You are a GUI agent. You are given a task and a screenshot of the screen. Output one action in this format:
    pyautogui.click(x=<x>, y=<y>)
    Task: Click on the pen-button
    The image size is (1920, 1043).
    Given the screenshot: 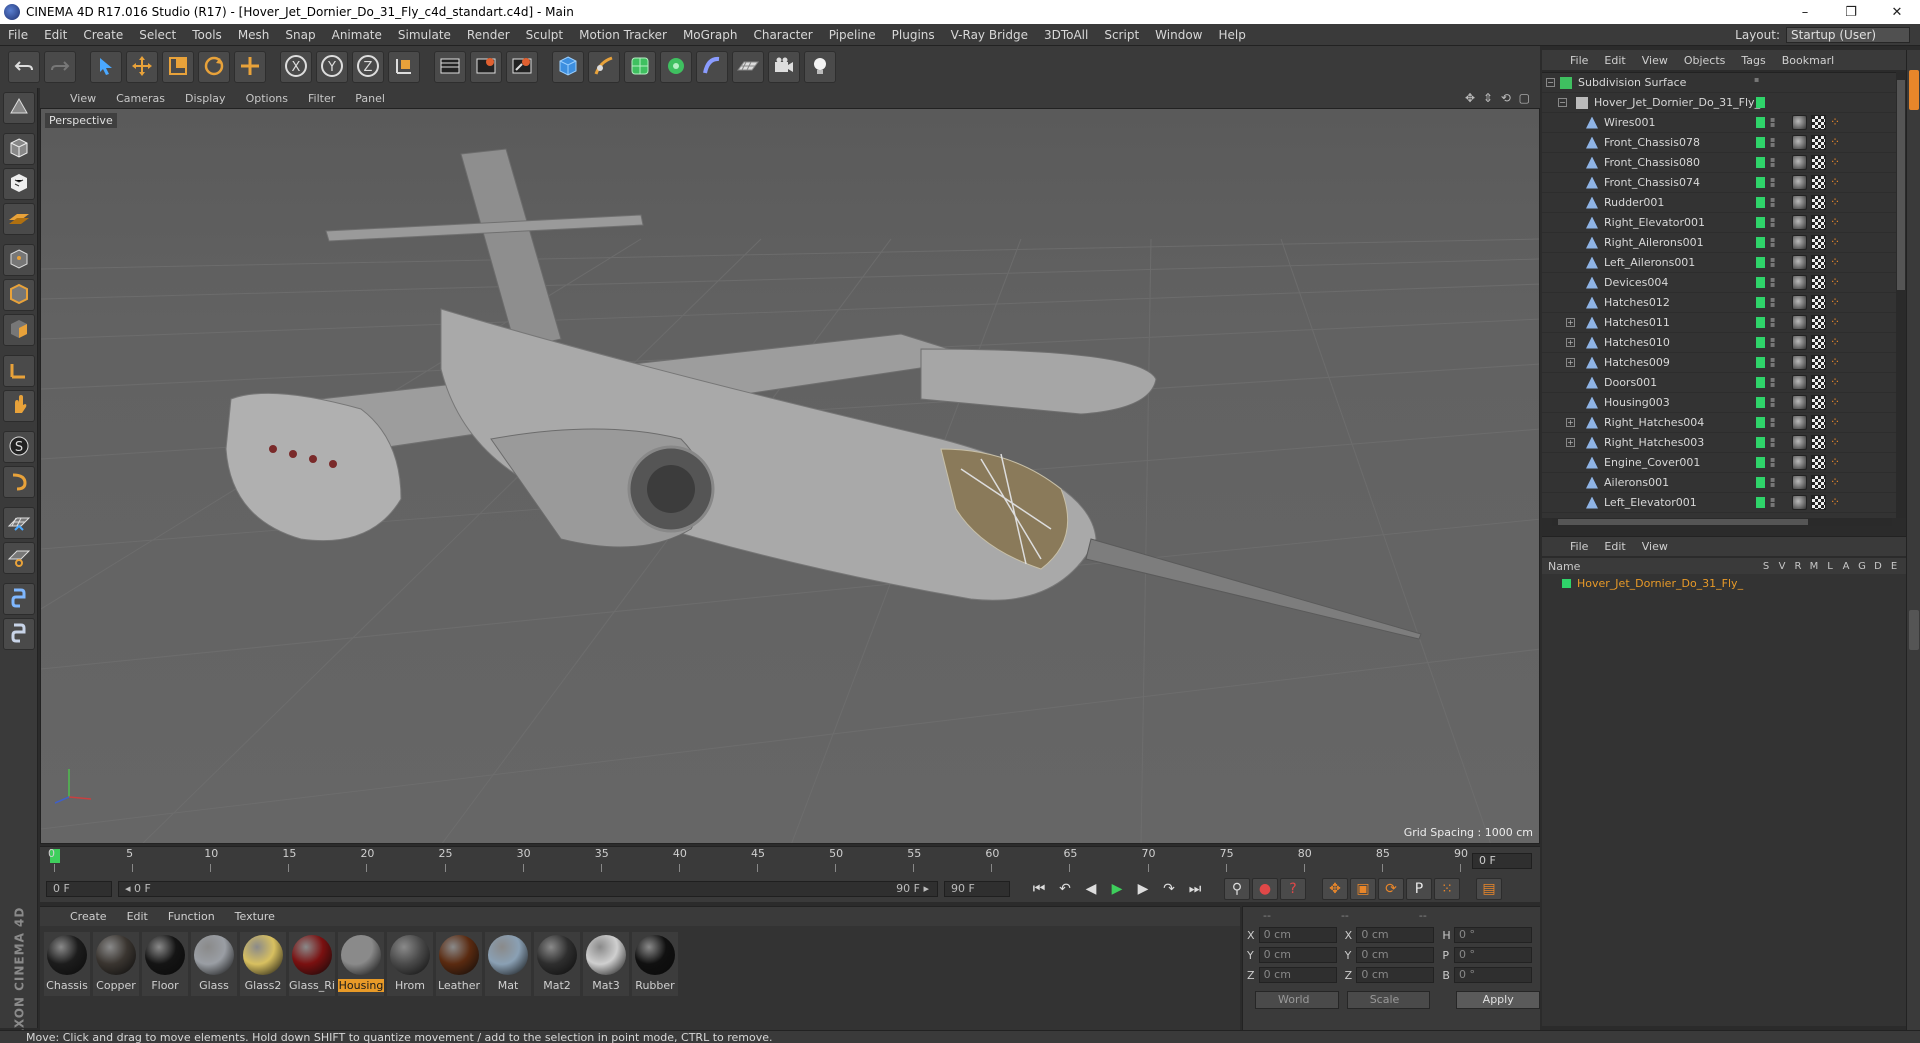 What is the action you would take?
    pyautogui.click(x=604, y=67)
    